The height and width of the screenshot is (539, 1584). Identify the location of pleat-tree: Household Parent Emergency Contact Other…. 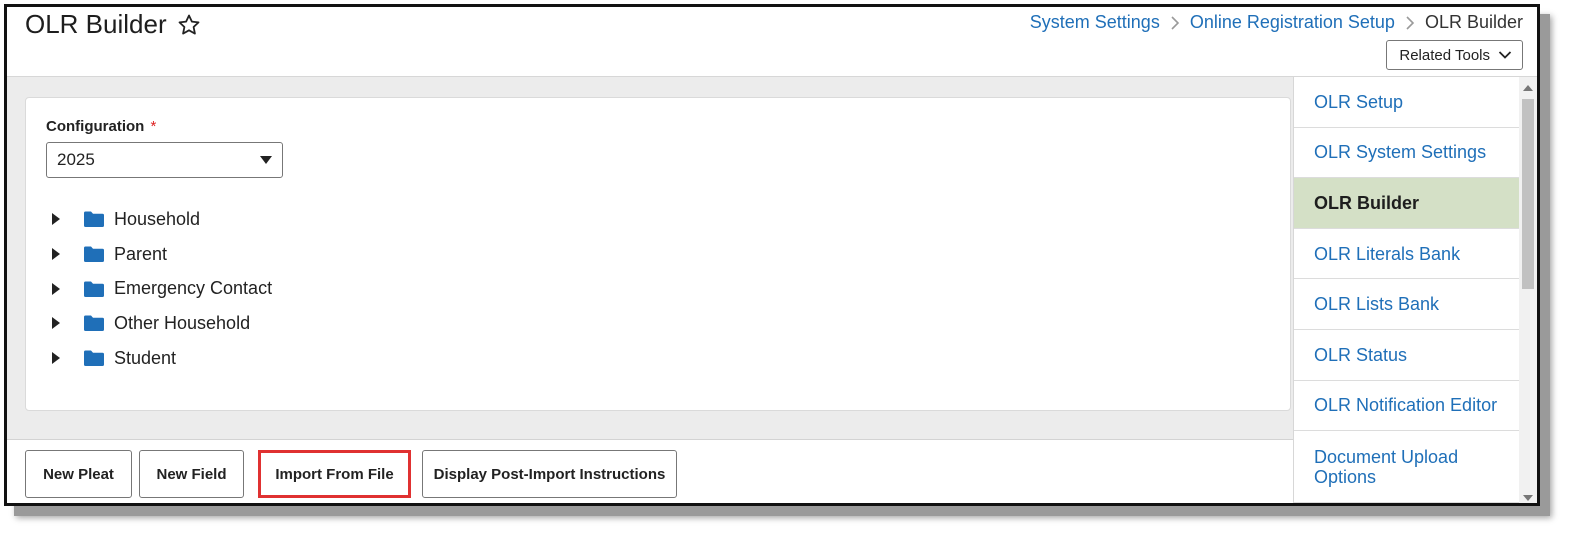
(162, 288).